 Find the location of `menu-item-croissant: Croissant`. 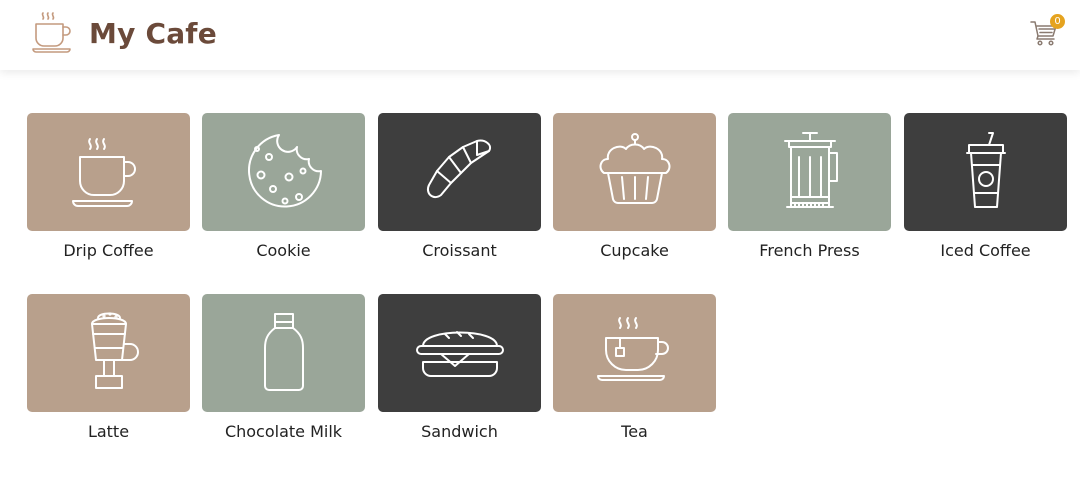

menu-item-croissant: Croissant is located at coordinates (459, 188).